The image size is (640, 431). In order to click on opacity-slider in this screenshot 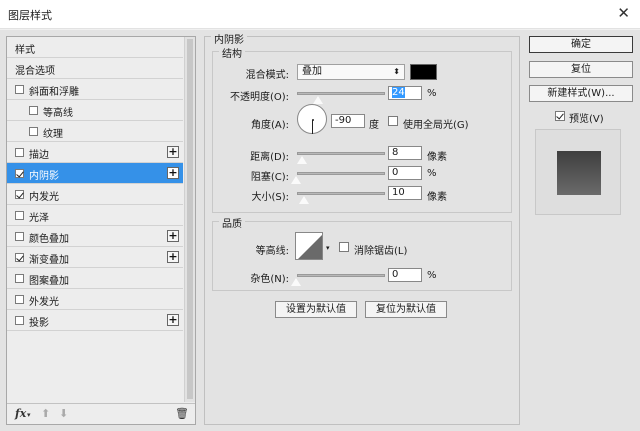, I will do `click(341, 93)`.